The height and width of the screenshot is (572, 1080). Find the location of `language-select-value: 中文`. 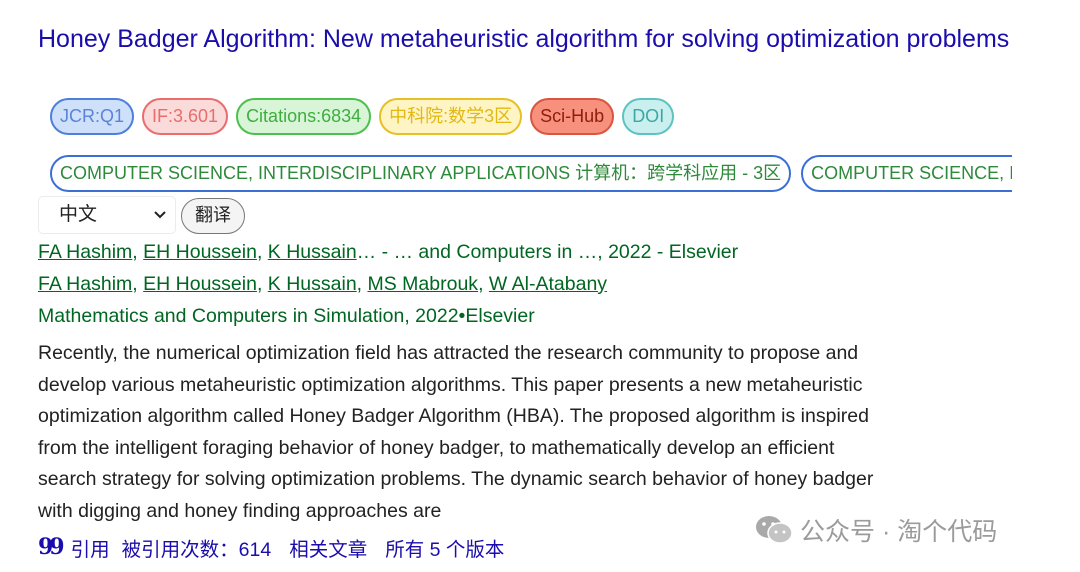

language-select-value: 中文 is located at coordinates (78, 214).